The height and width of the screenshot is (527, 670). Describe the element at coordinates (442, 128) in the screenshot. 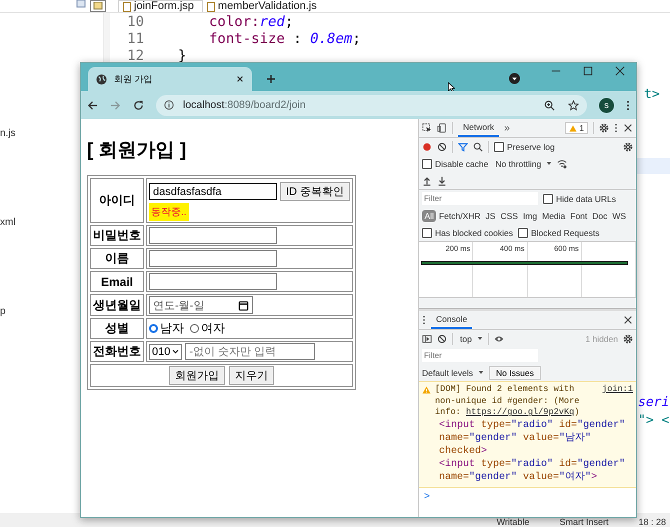

I see `device-icon` at that location.